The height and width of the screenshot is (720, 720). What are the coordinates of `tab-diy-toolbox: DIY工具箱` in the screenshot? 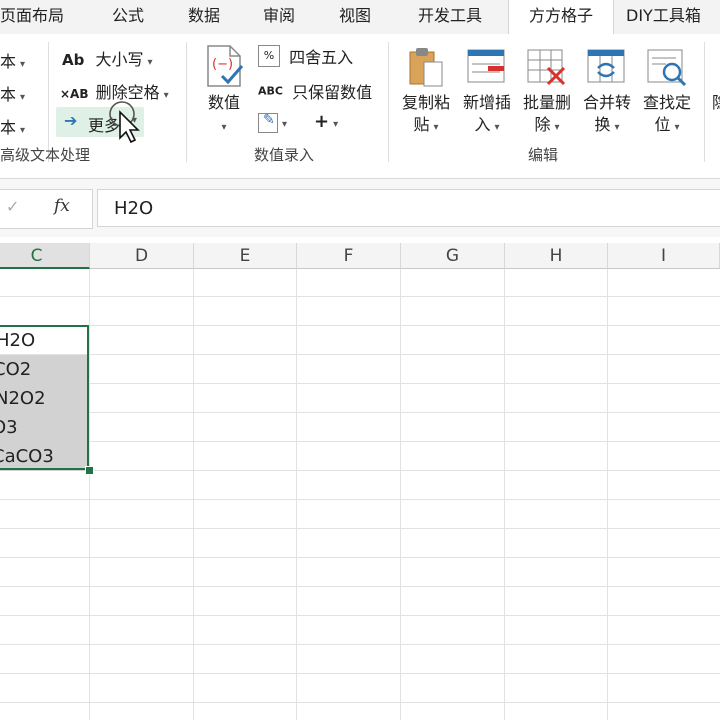 It's located at (673, 17).